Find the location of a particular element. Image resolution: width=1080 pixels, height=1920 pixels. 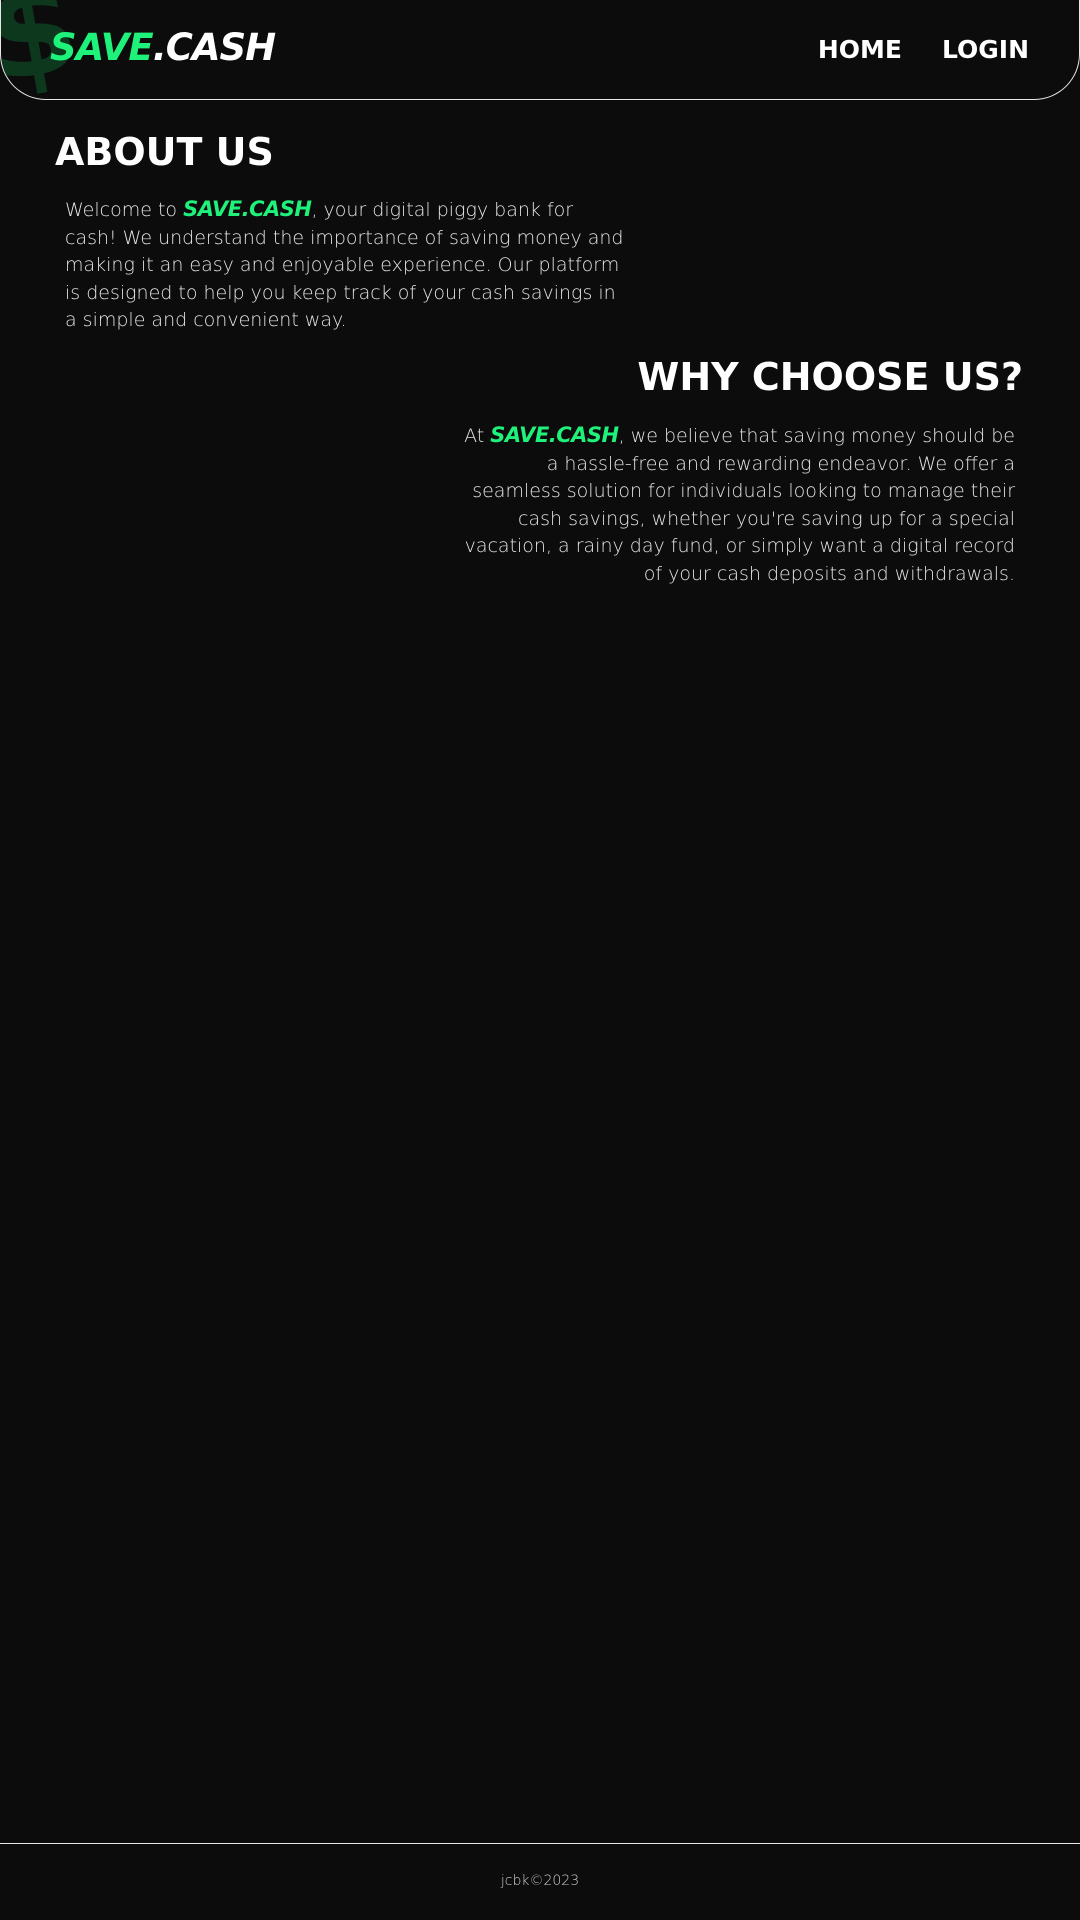

about-brand-name: SAVE.CASH is located at coordinates (247, 209).